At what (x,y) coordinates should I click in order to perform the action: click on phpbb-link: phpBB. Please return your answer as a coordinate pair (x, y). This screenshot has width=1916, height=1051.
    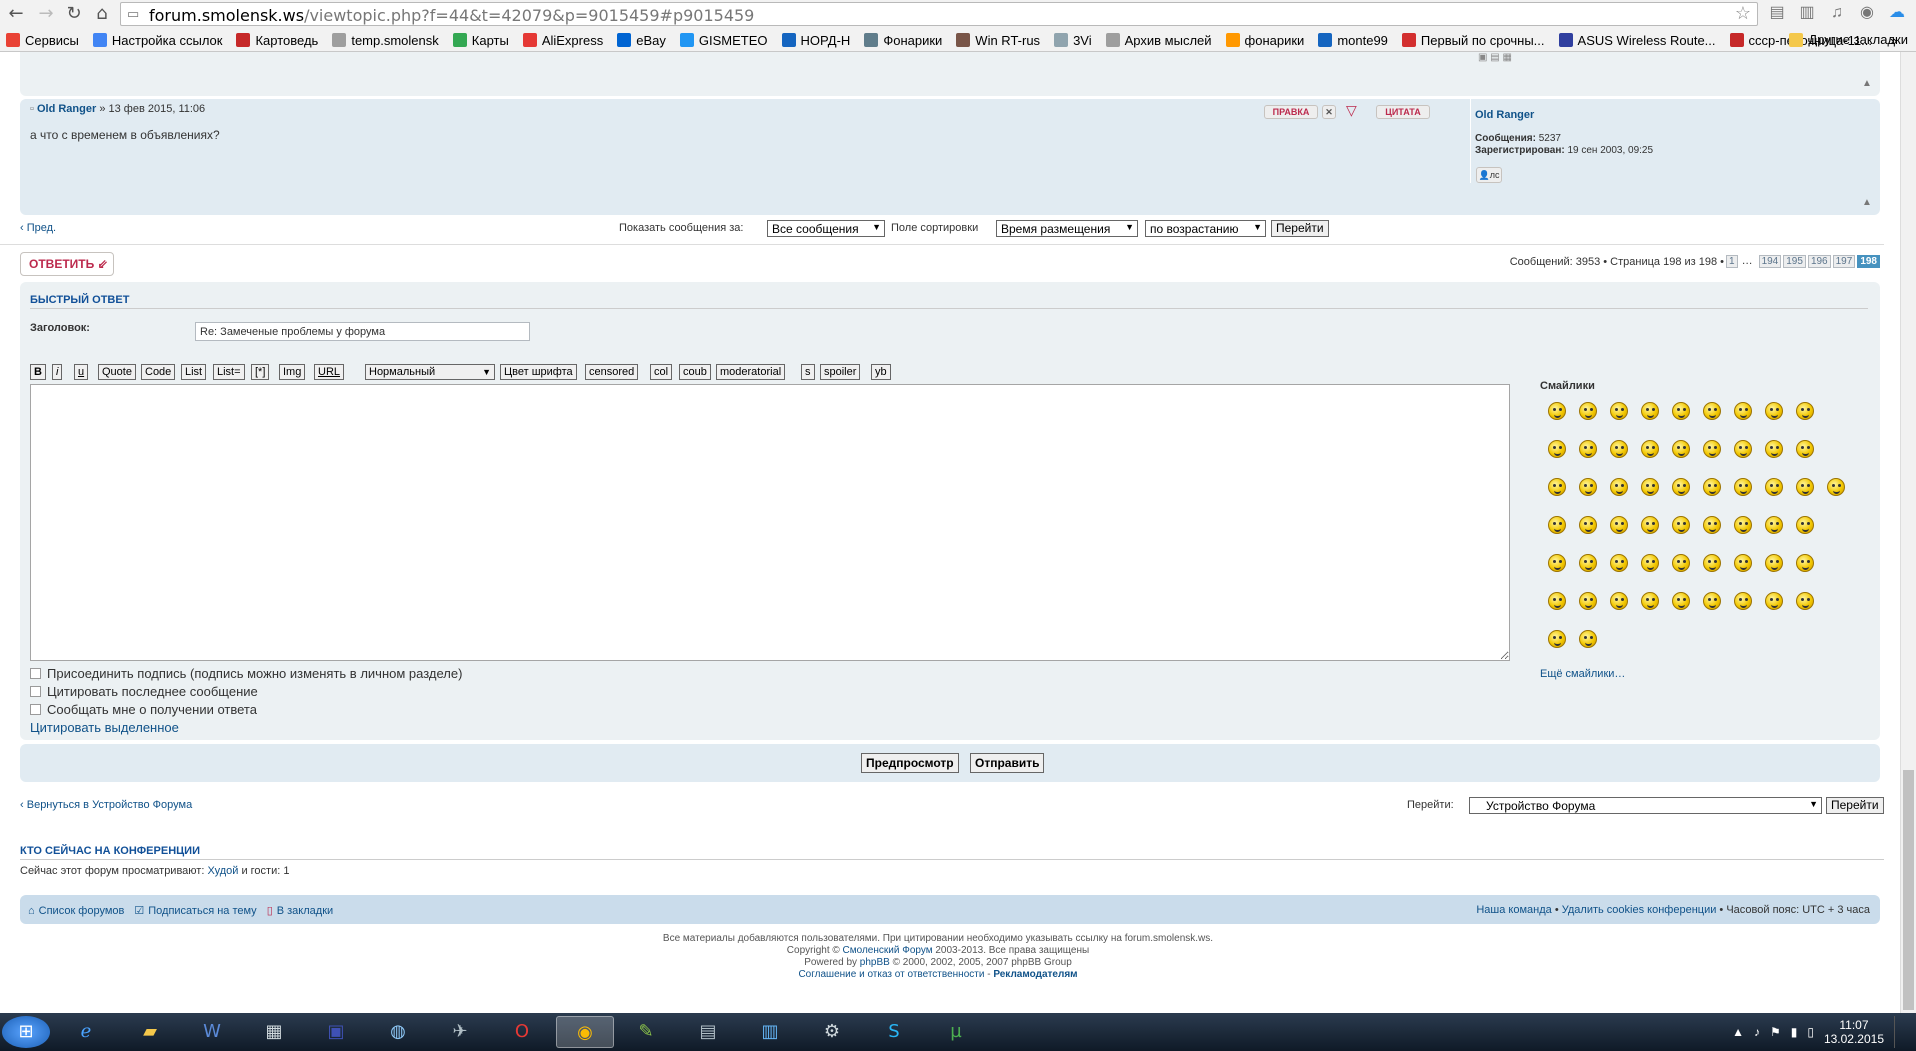
    Looking at the image, I should click on (875, 962).